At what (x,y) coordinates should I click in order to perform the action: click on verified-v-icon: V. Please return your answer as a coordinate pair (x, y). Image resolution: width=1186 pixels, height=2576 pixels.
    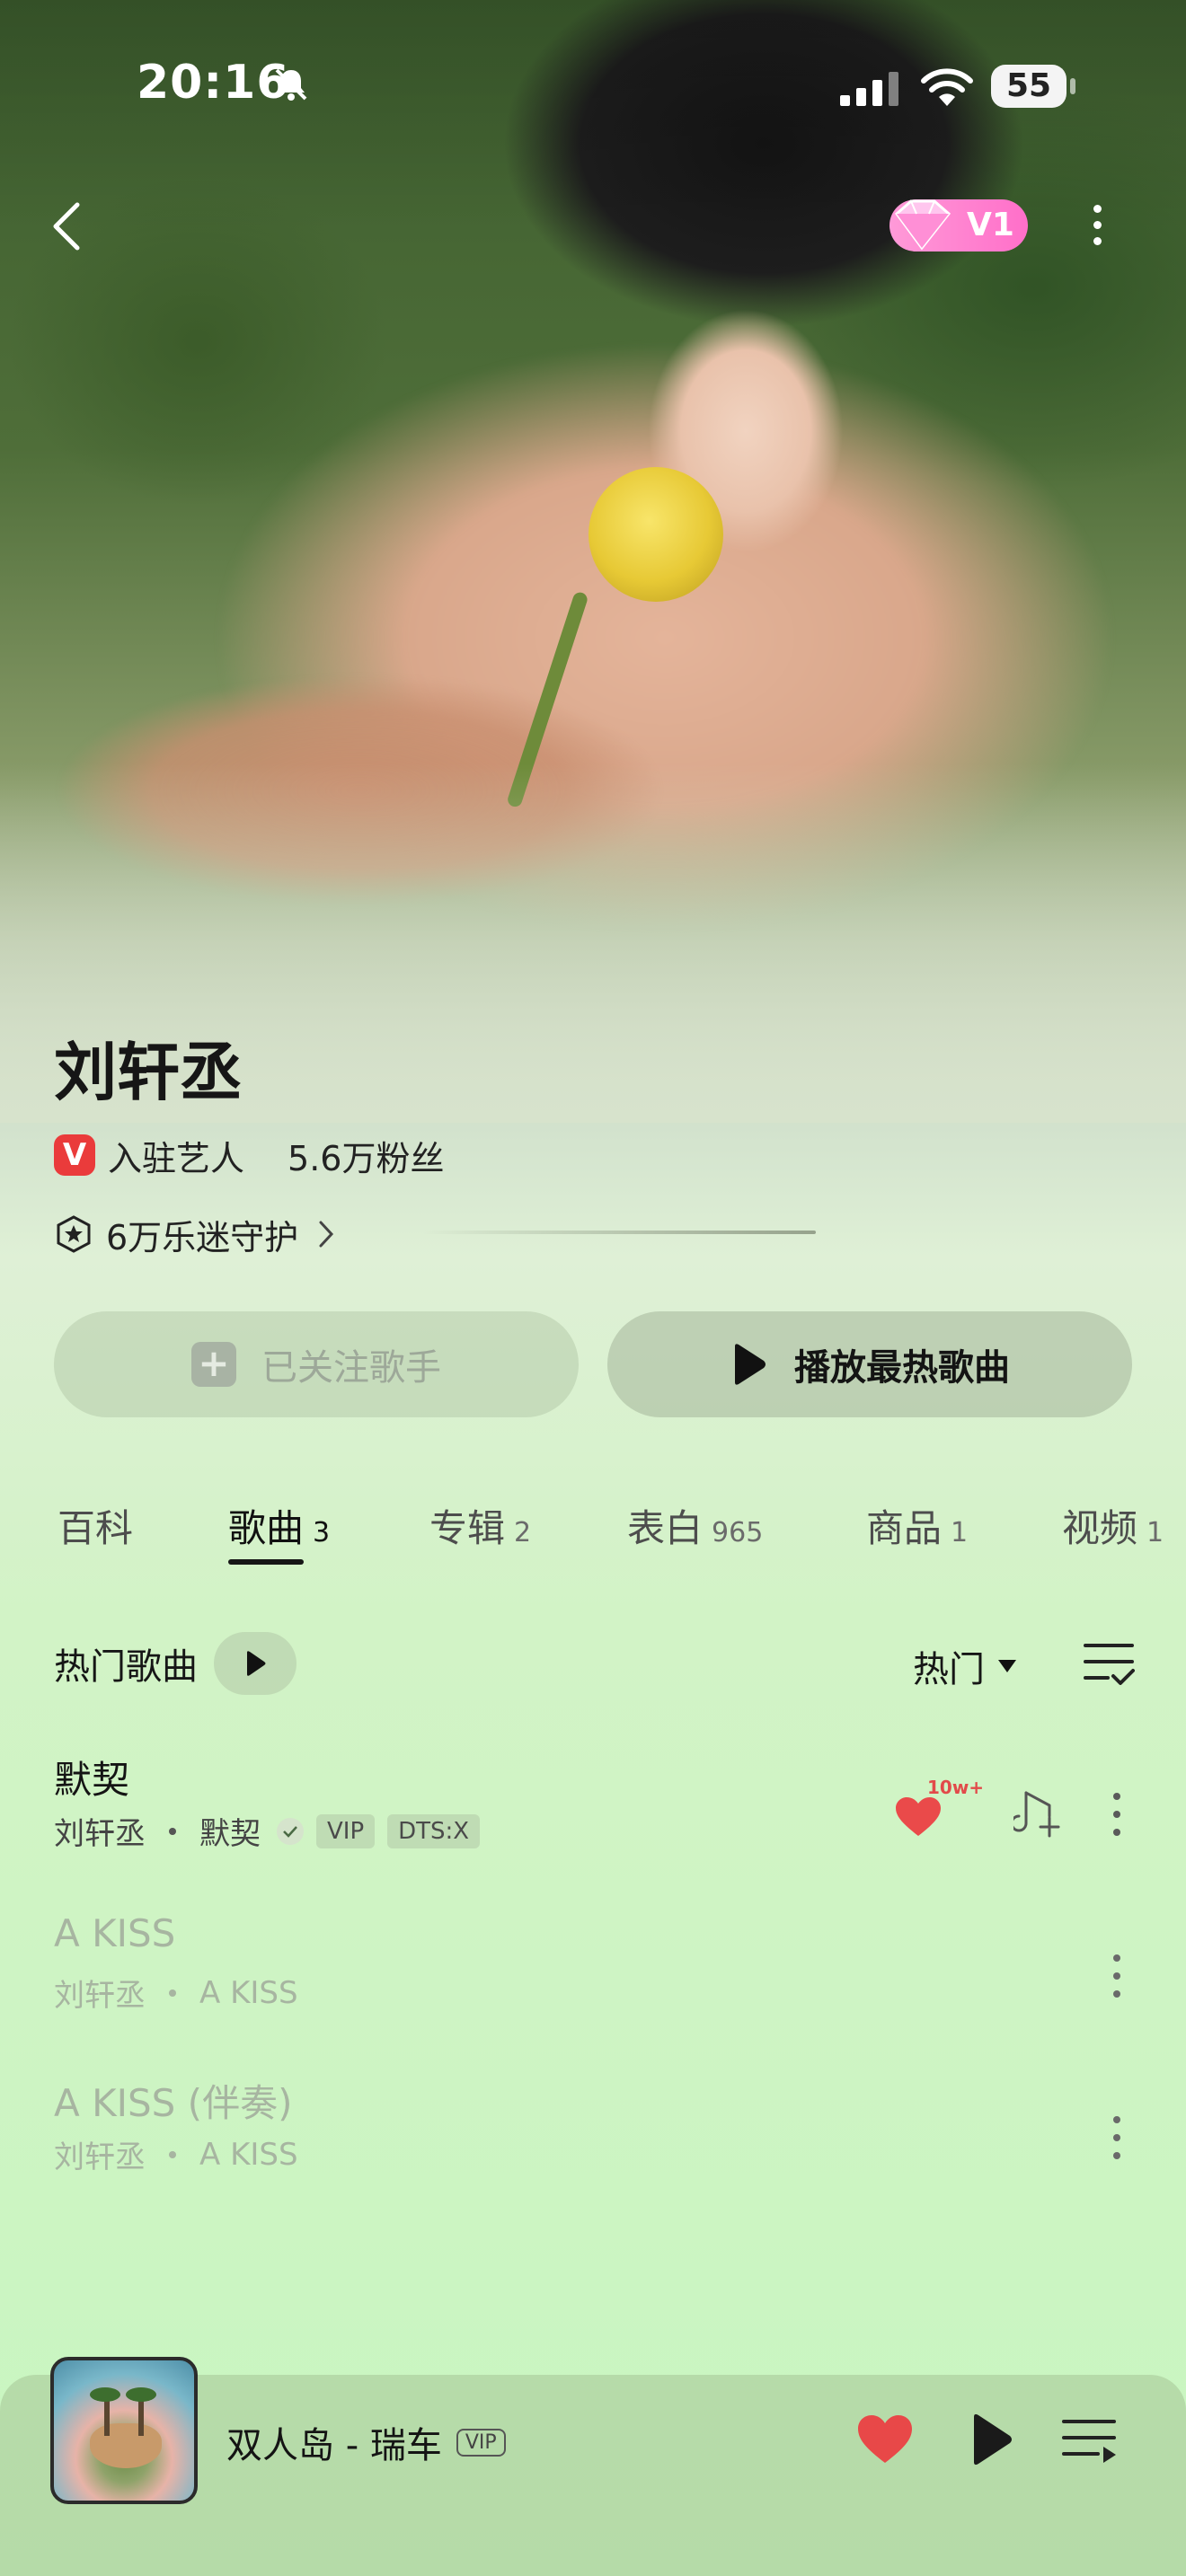
    Looking at the image, I should click on (74, 1155).